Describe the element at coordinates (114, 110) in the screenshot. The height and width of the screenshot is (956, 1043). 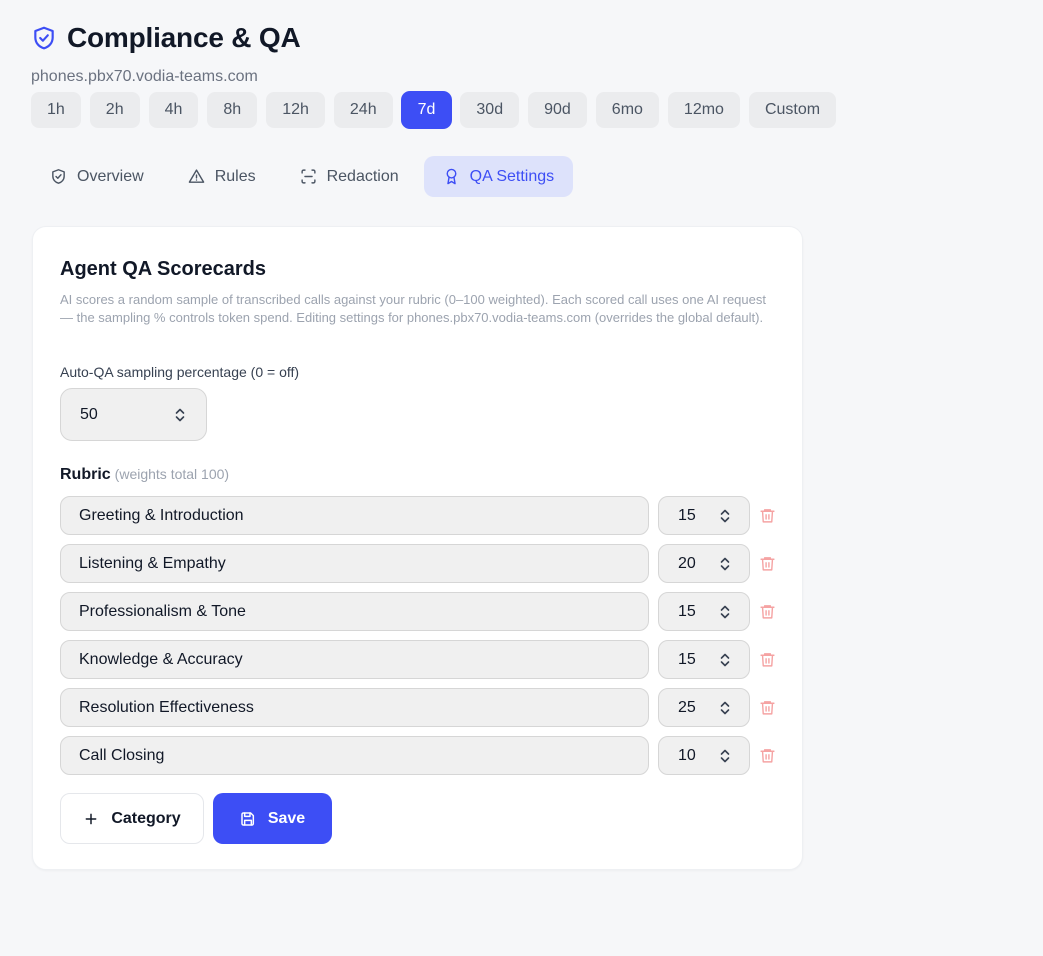
I see `range-2h: 2h` at that location.